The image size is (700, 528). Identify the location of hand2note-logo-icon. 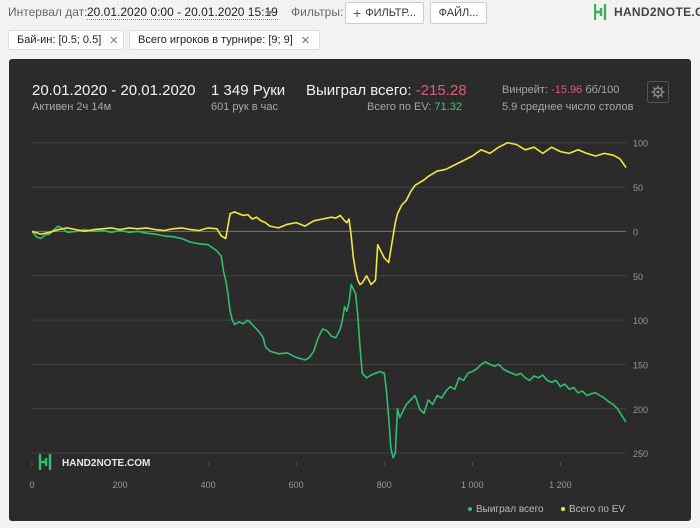
(600, 12).